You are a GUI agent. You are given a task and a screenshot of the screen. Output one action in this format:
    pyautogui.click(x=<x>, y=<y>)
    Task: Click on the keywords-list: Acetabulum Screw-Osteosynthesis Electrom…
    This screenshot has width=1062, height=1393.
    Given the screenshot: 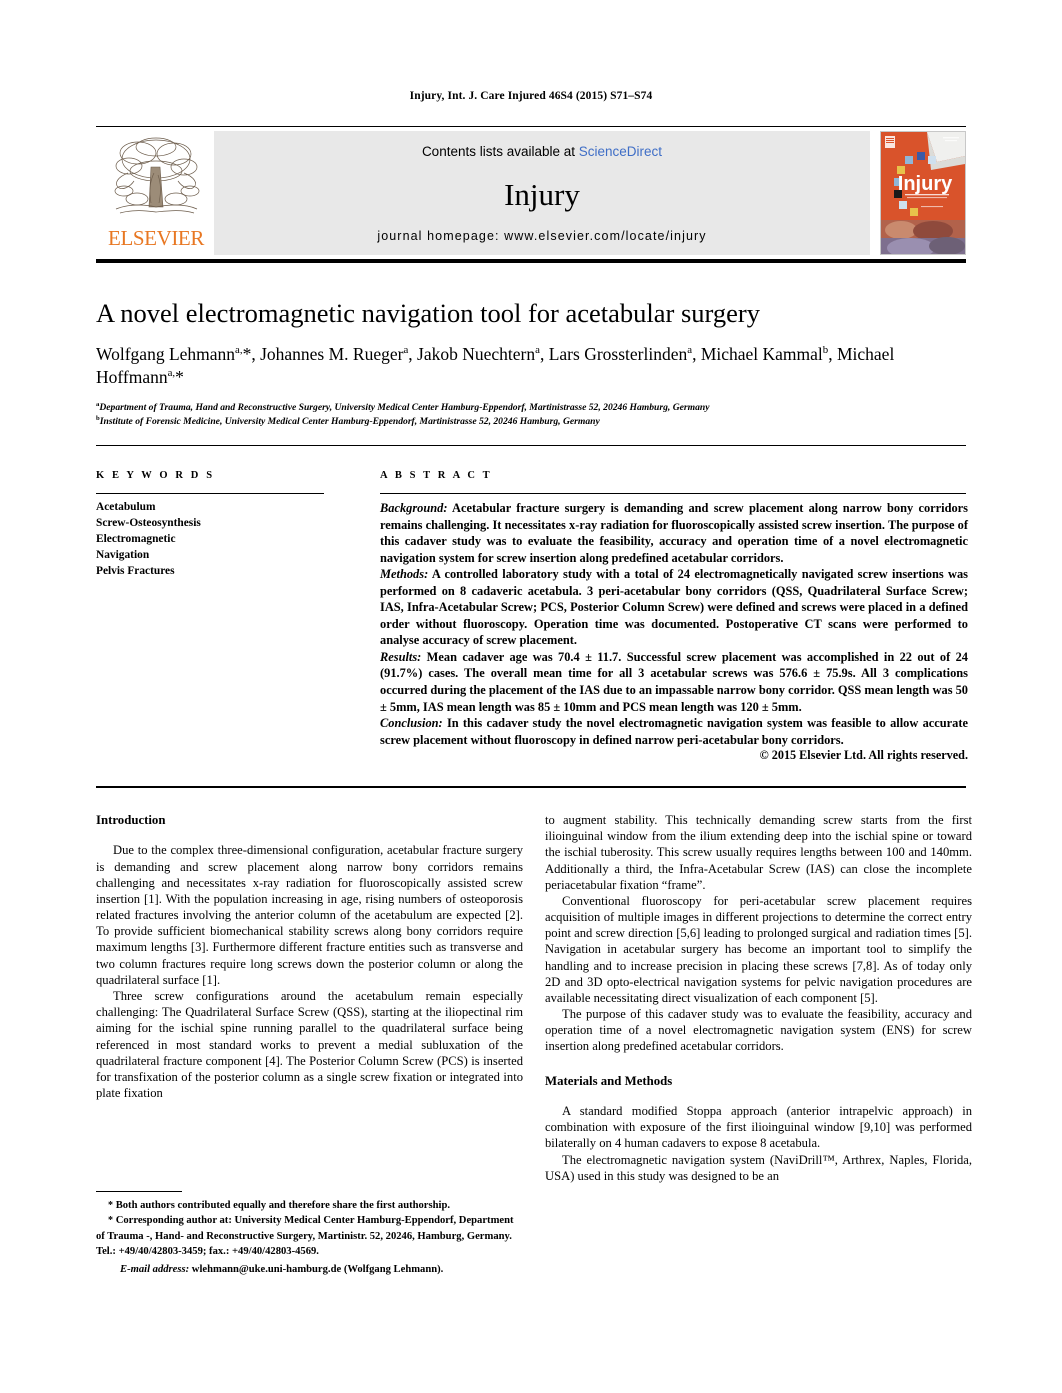 What is the action you would take?
    pyautogui.click(x=221, y=540)
    